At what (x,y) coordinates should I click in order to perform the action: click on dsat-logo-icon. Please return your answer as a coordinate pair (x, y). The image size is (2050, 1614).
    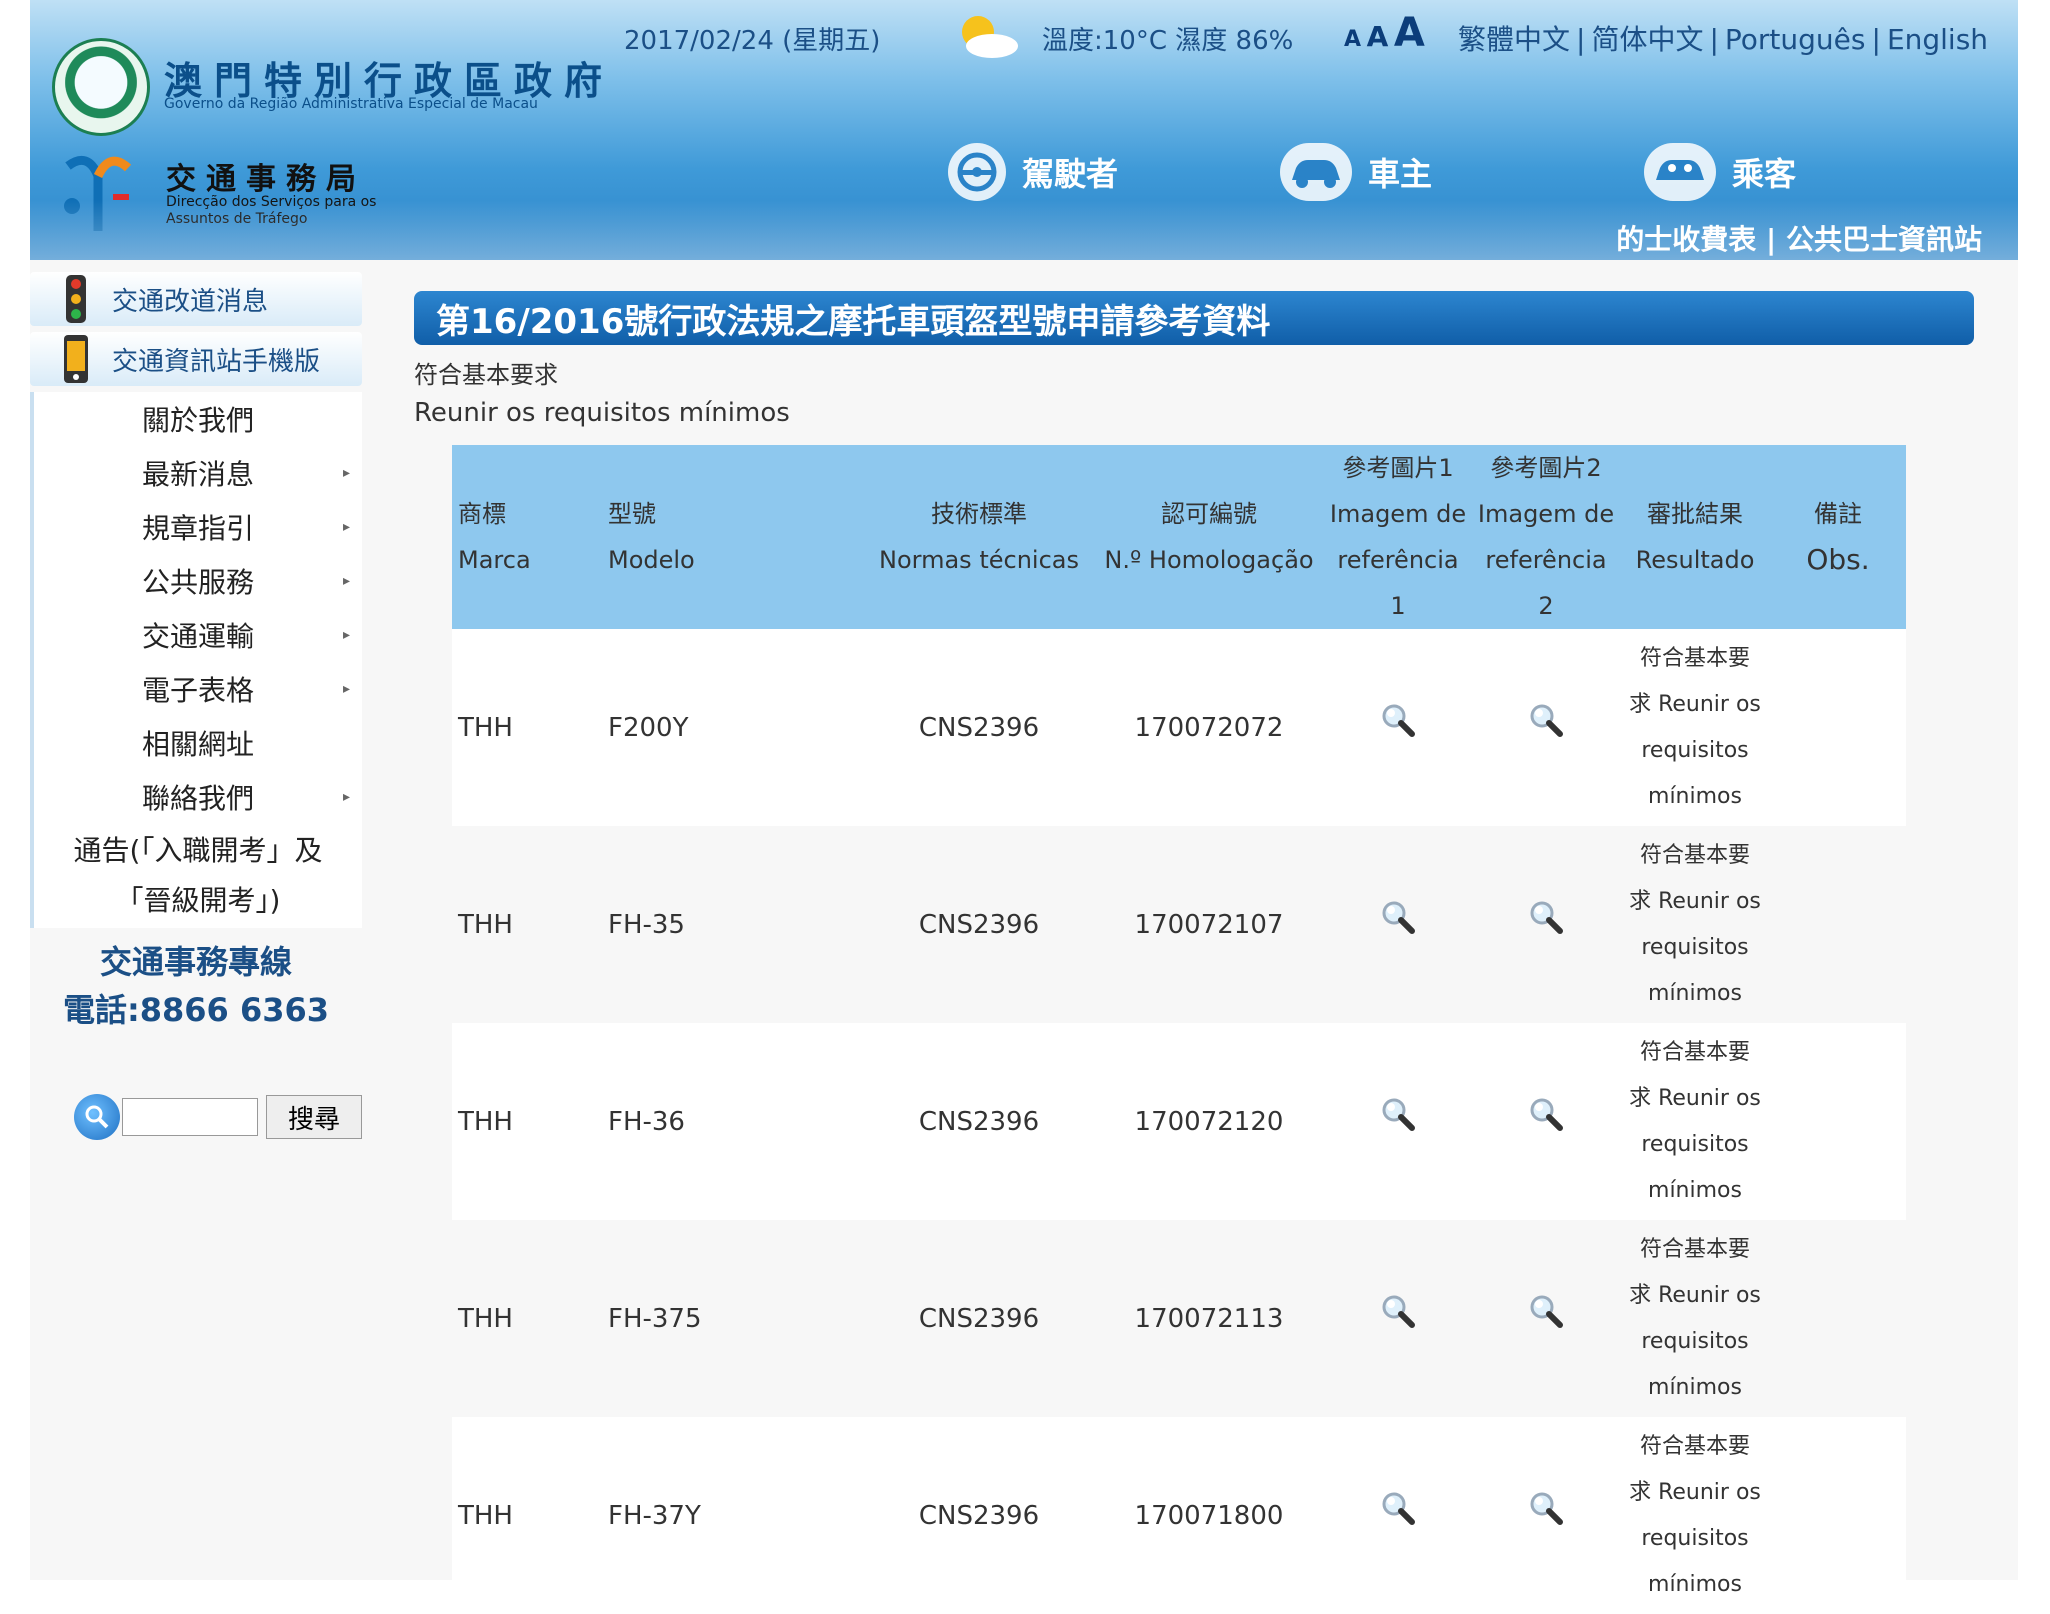
    Looking at the image, I should click on (97, 190).